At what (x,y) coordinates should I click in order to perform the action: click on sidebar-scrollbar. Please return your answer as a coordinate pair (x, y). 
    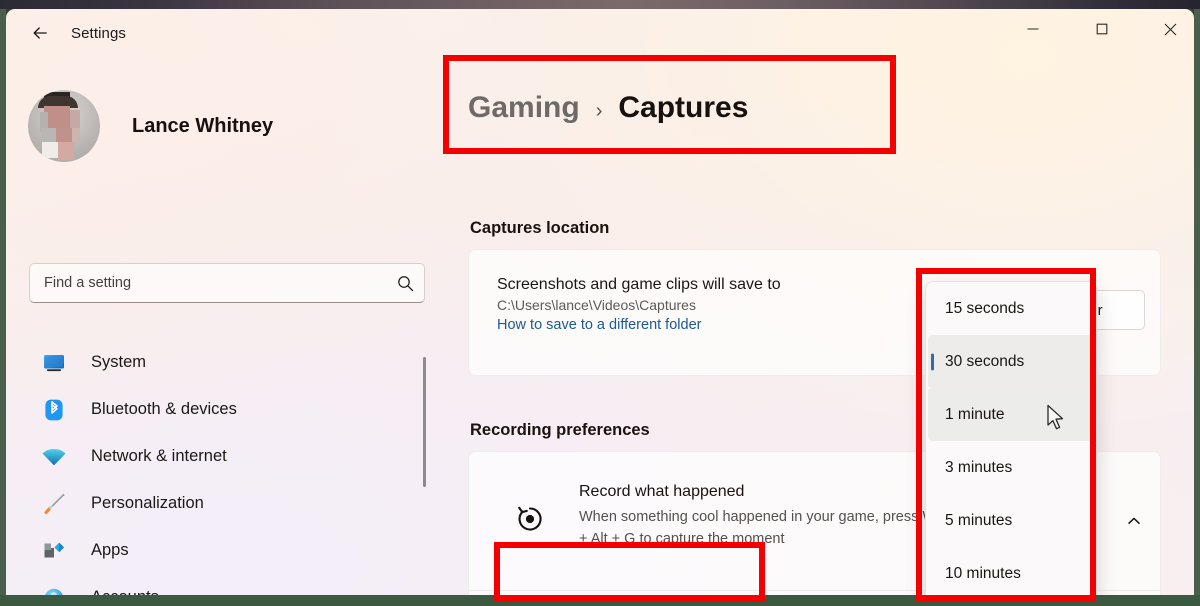
    Looking at the image, I should click on (424, 422).